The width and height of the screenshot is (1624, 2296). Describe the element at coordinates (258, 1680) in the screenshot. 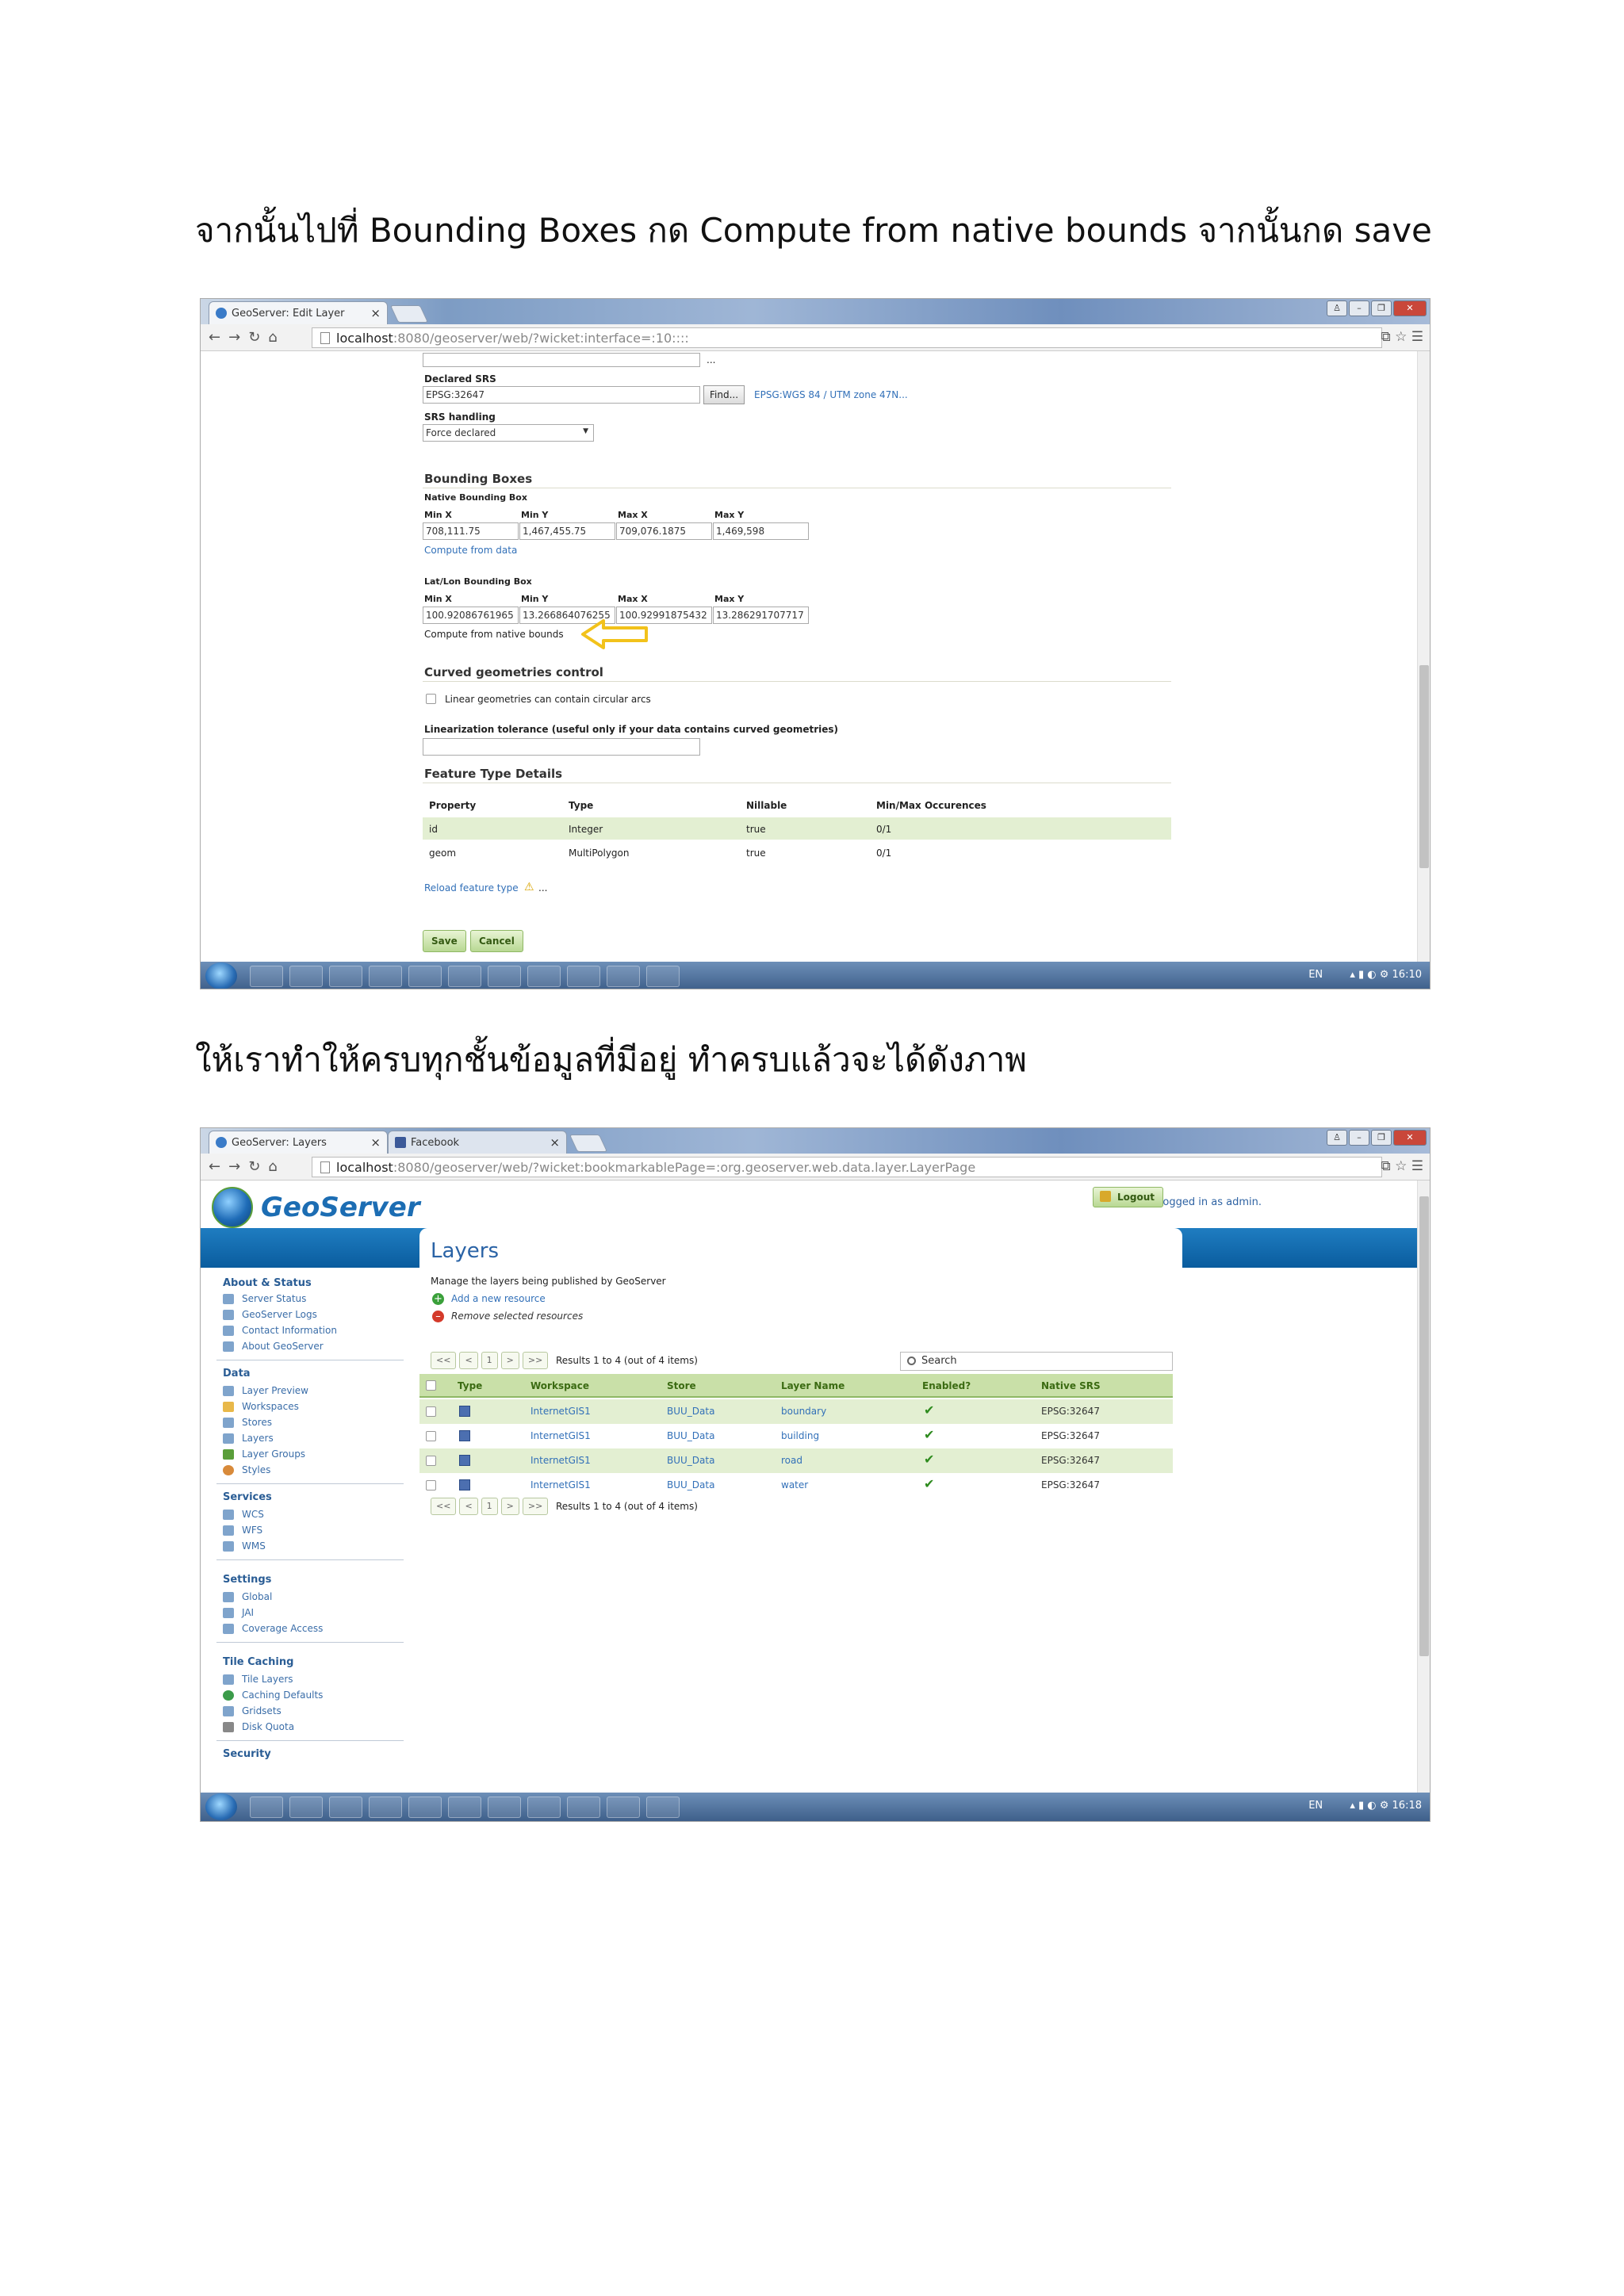

I see `sidebar-item-tile-layers: Tile Layers` at that location.